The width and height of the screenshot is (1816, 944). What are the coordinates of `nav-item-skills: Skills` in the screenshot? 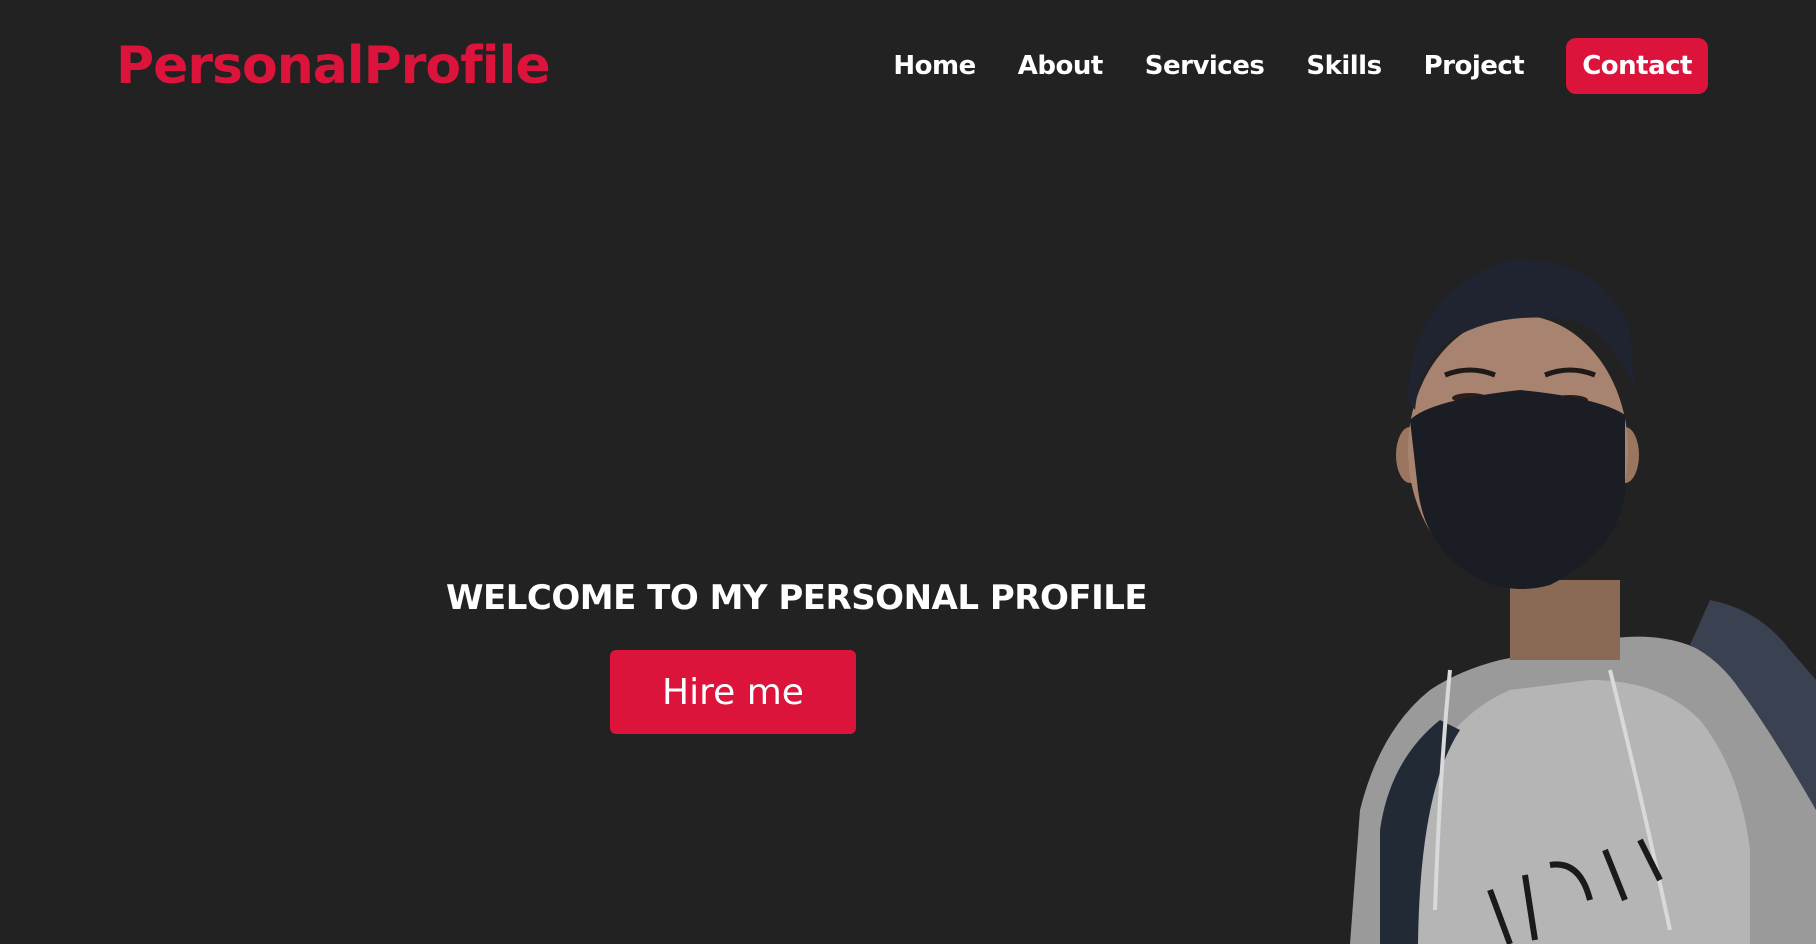 It's located at (1344, 66).